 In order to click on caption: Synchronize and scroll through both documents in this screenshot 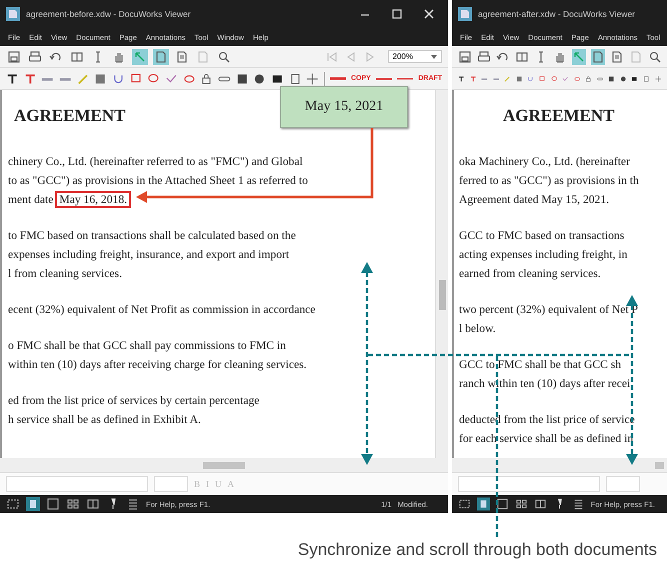, I will do `click(477, 550)`.